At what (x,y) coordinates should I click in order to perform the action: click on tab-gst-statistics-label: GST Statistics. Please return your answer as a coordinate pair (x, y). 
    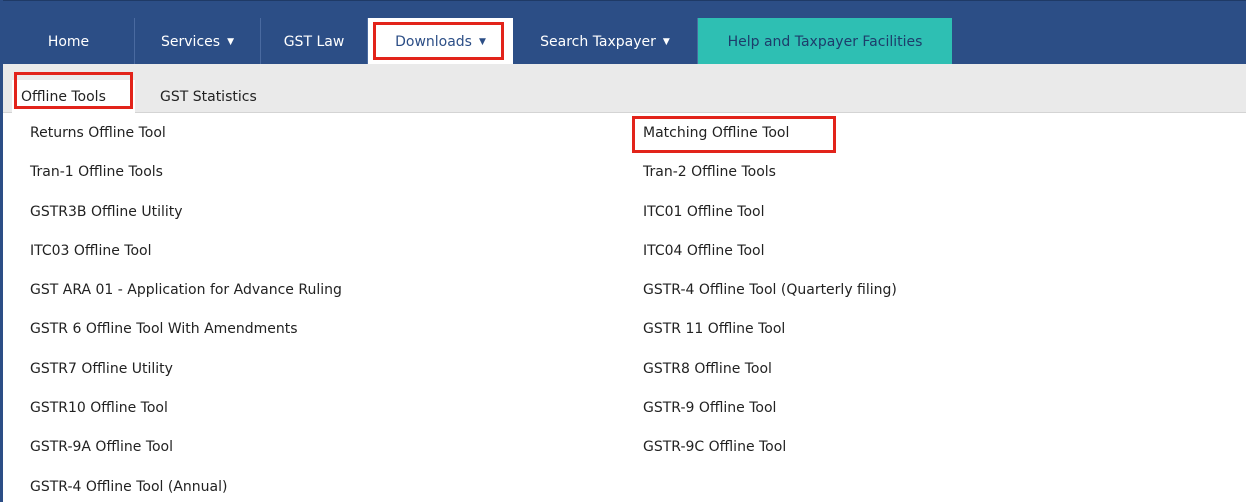
    Looking at the image, I should click on (208, 96).